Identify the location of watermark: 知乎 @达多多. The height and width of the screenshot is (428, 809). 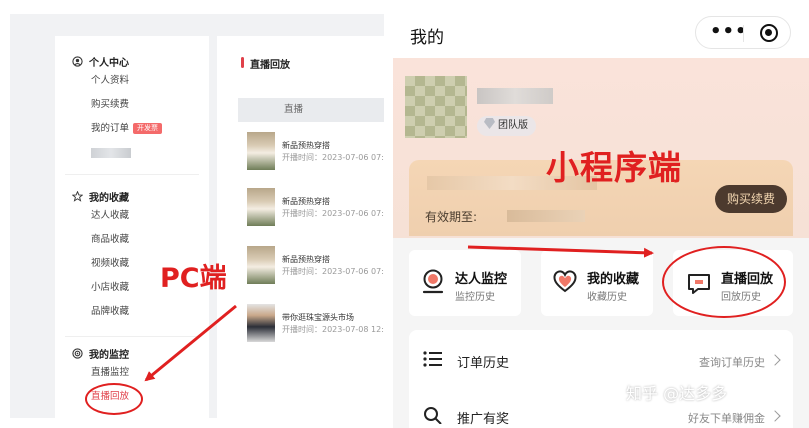
(677, 393).